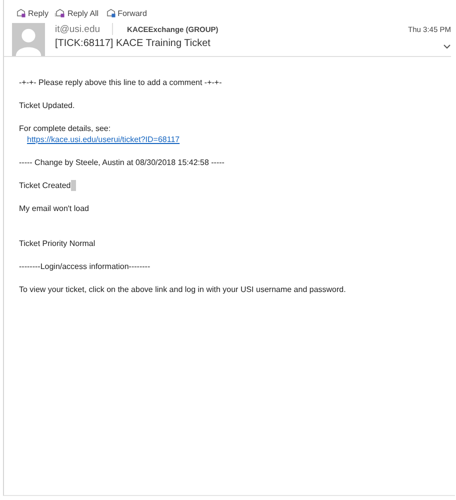 The width and height of the screenshot is (456, 500). What do you see at coordinates (65, 128) in the screenshot?
I see `body-text: For complete details, see:` at bounding box center [65, 128].